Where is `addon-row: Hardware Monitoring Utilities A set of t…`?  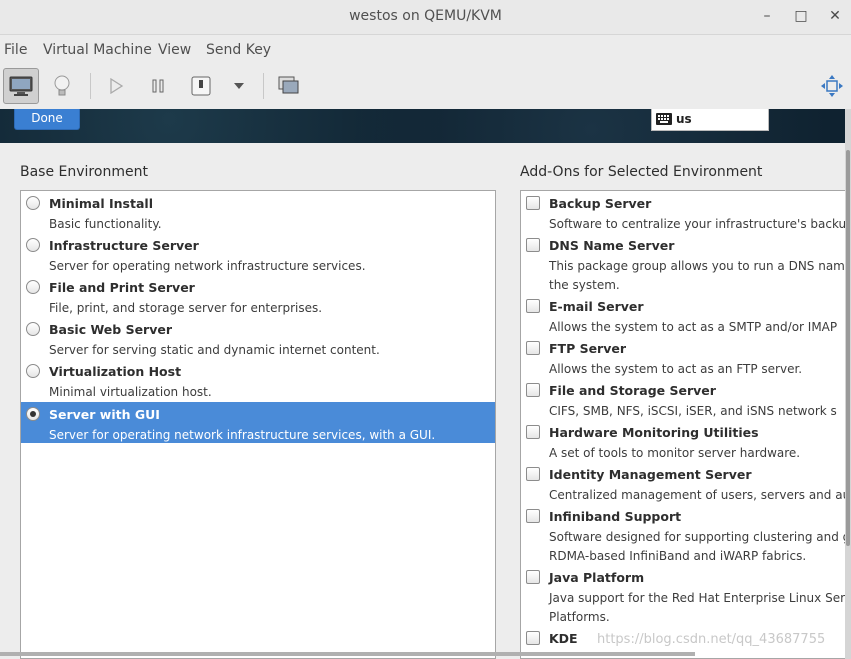
addon-row: Hardware Monitoring Utilities A set of t… is located at coordinates (683, 441).